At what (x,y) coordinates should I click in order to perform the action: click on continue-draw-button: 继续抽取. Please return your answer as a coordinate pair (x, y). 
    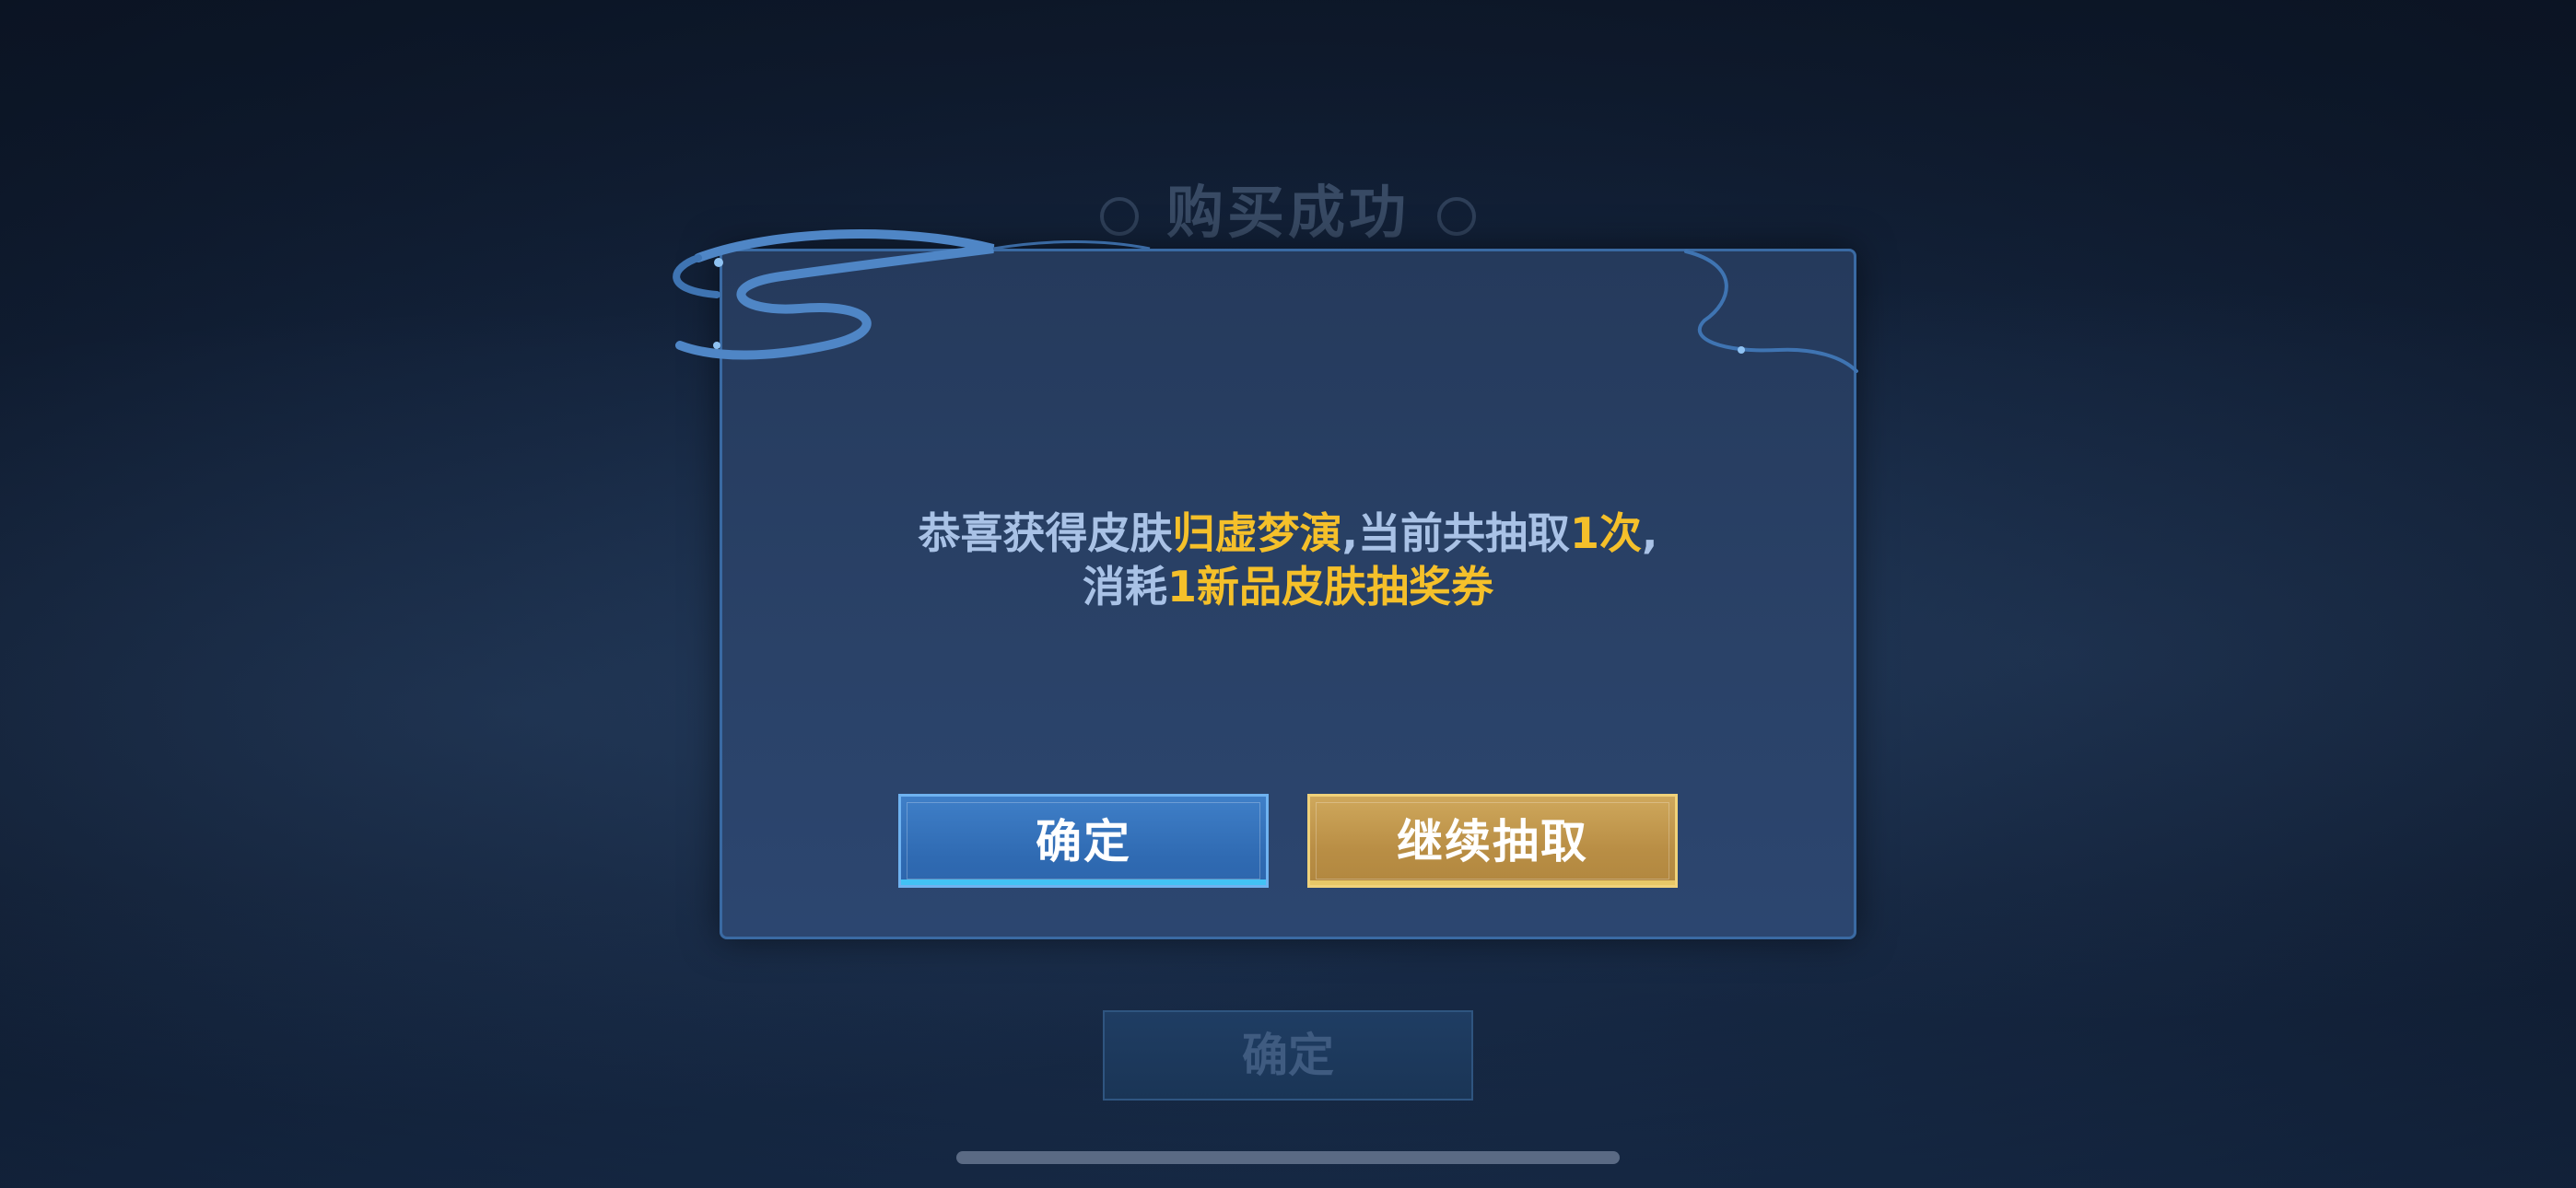
    Looking at the image, I should click on (1492, 841).